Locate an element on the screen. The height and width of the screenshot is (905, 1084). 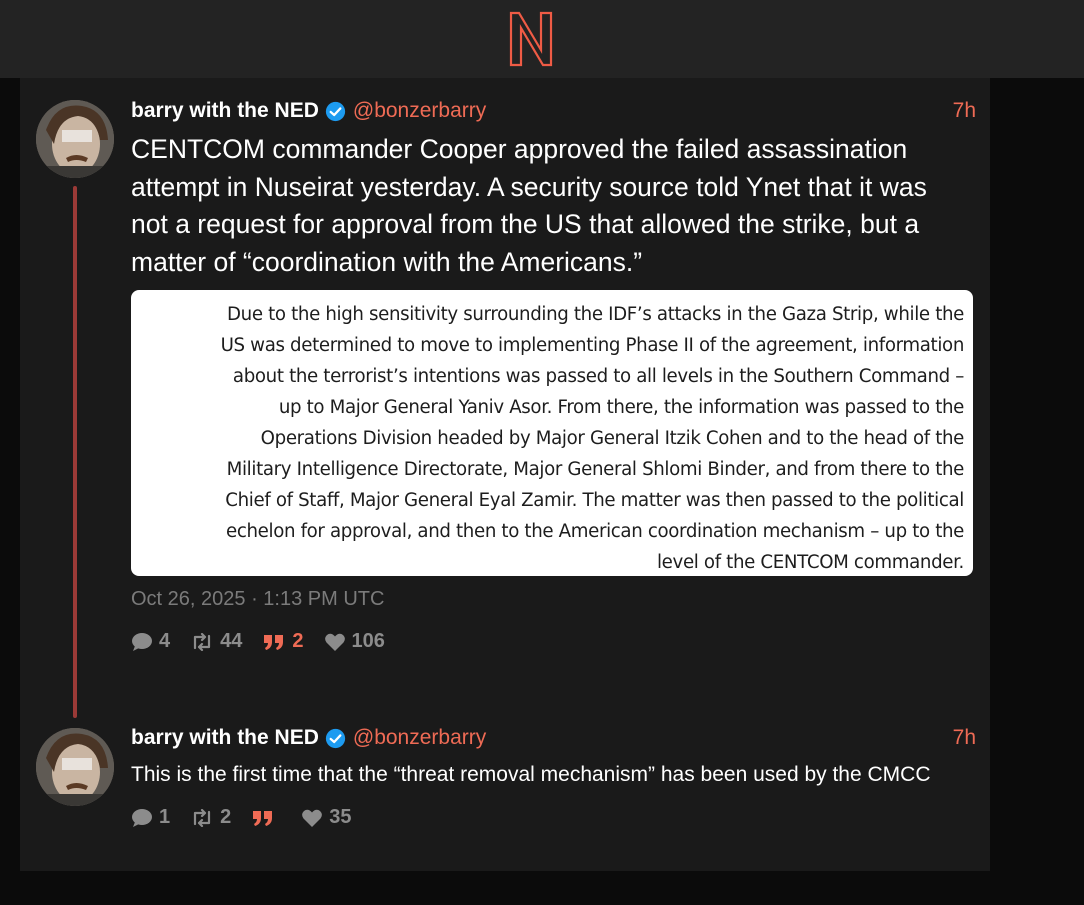
quote-button is located at coordinates (266, 818).